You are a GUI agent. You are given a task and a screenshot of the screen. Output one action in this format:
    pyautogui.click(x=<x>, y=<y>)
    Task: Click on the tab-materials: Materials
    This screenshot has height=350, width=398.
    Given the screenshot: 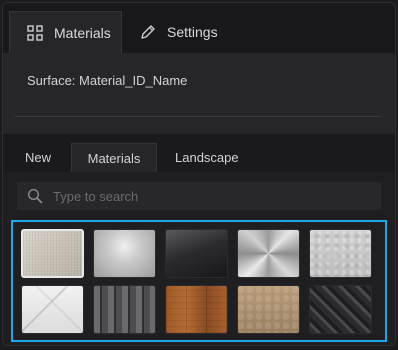 What is the action you would take?
    pyautogui.click(x=65, y=32)
    